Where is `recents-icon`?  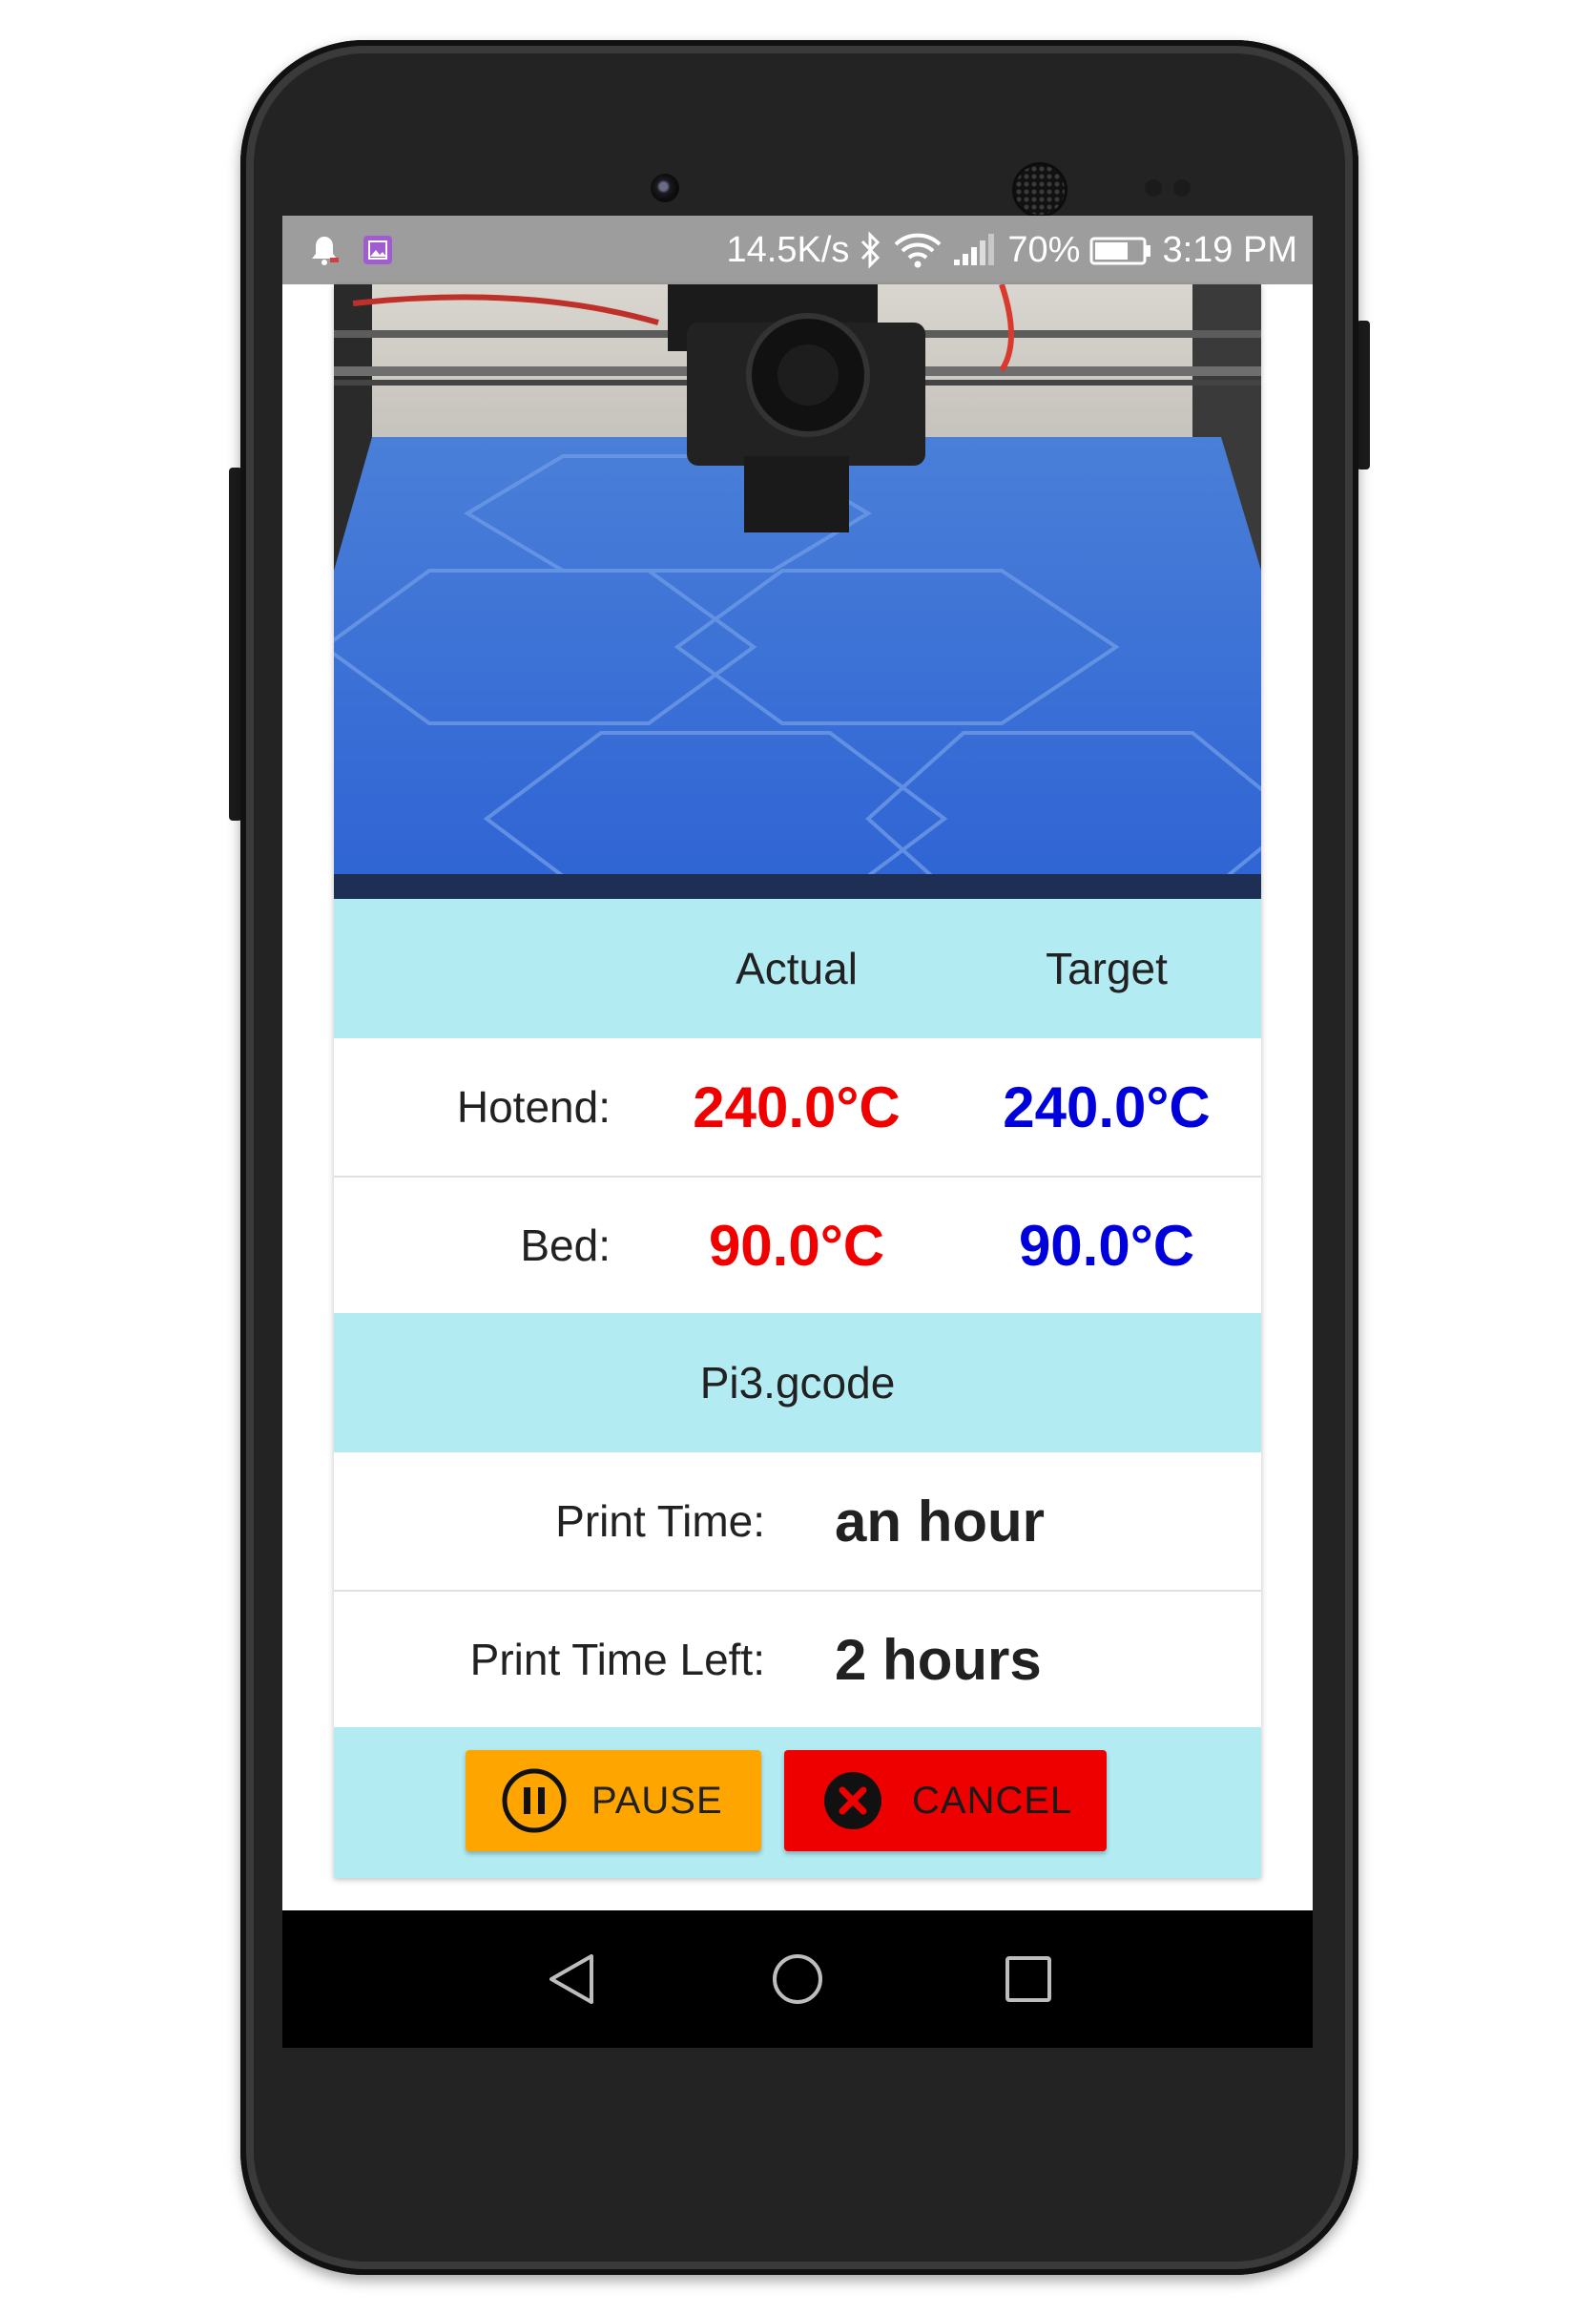
recents-icon is located at coordinates (1028, 1979).